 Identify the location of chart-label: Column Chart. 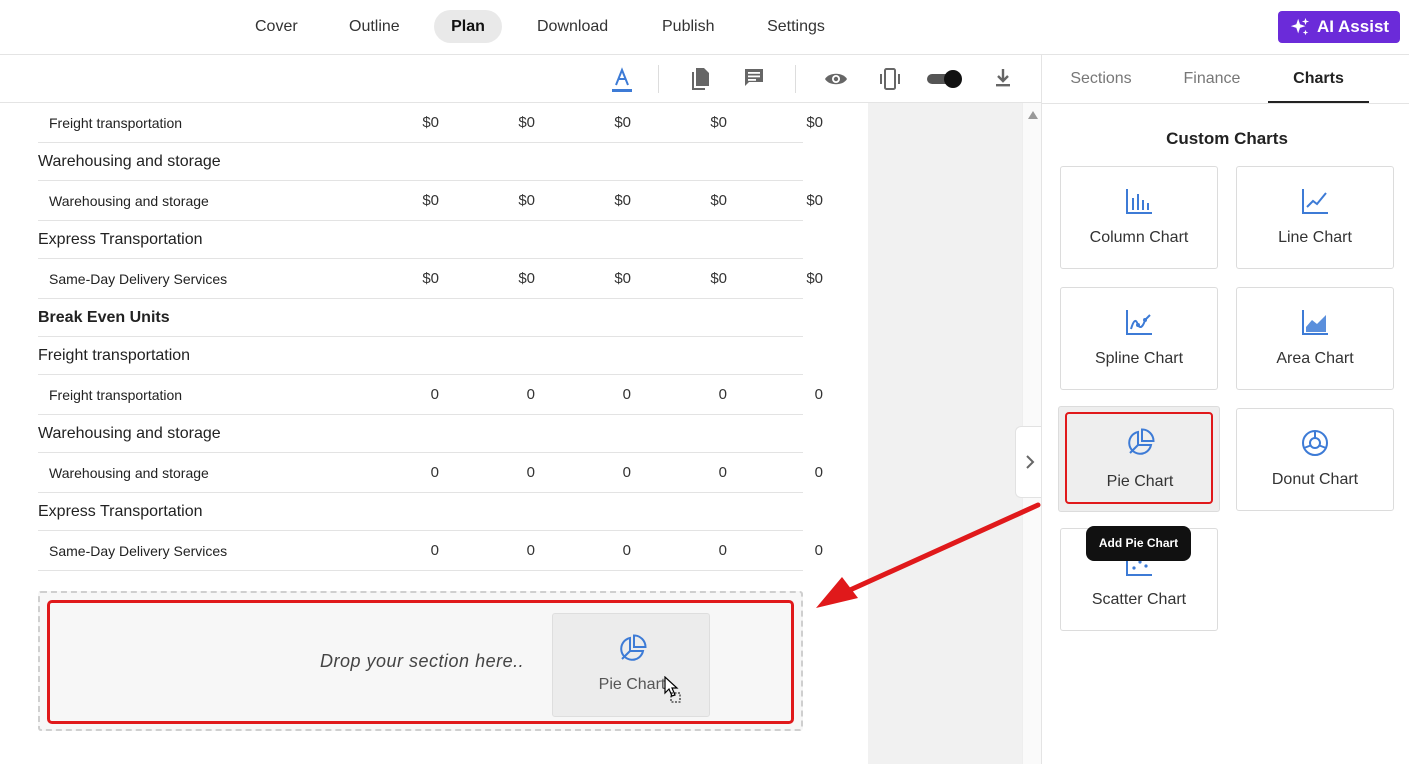
(1139, 237).